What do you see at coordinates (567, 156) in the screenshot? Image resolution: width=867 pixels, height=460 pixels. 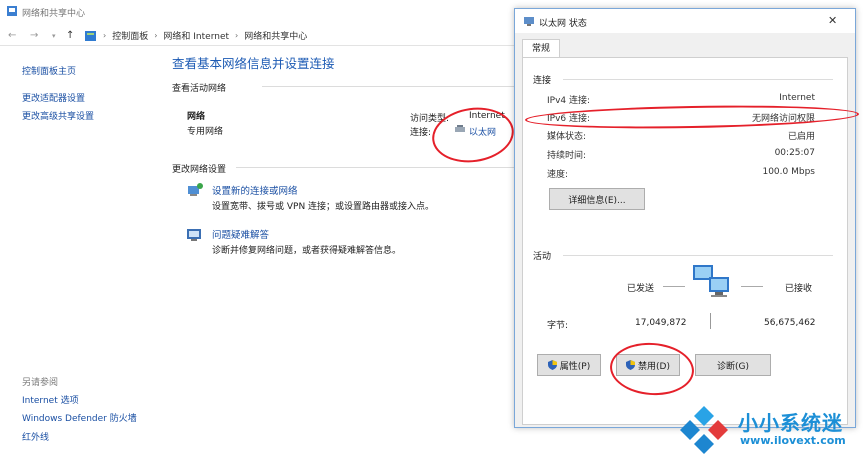 I see `duration-label: 持续时间:` at bounding box center [567, 156].